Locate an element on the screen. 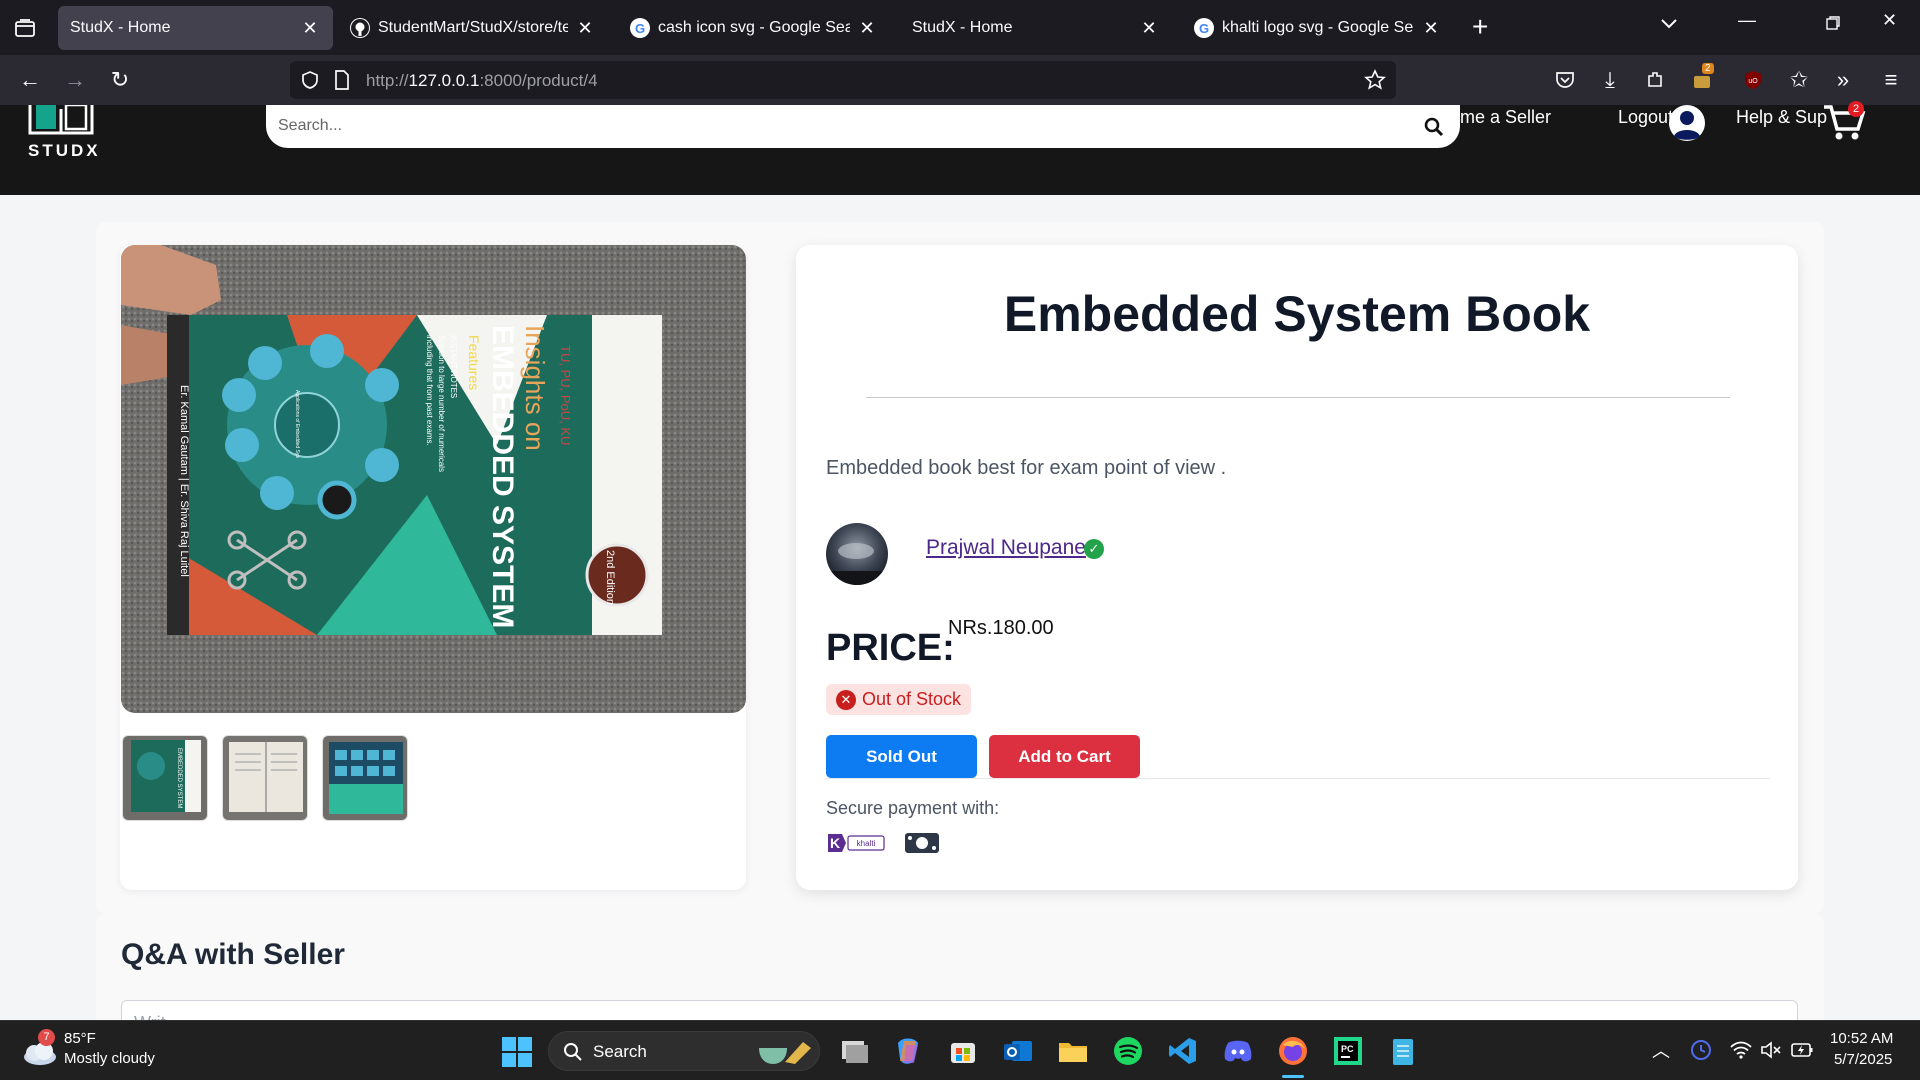  clock-date: 5/7/2025 is located at coordinates (1863, 1059).